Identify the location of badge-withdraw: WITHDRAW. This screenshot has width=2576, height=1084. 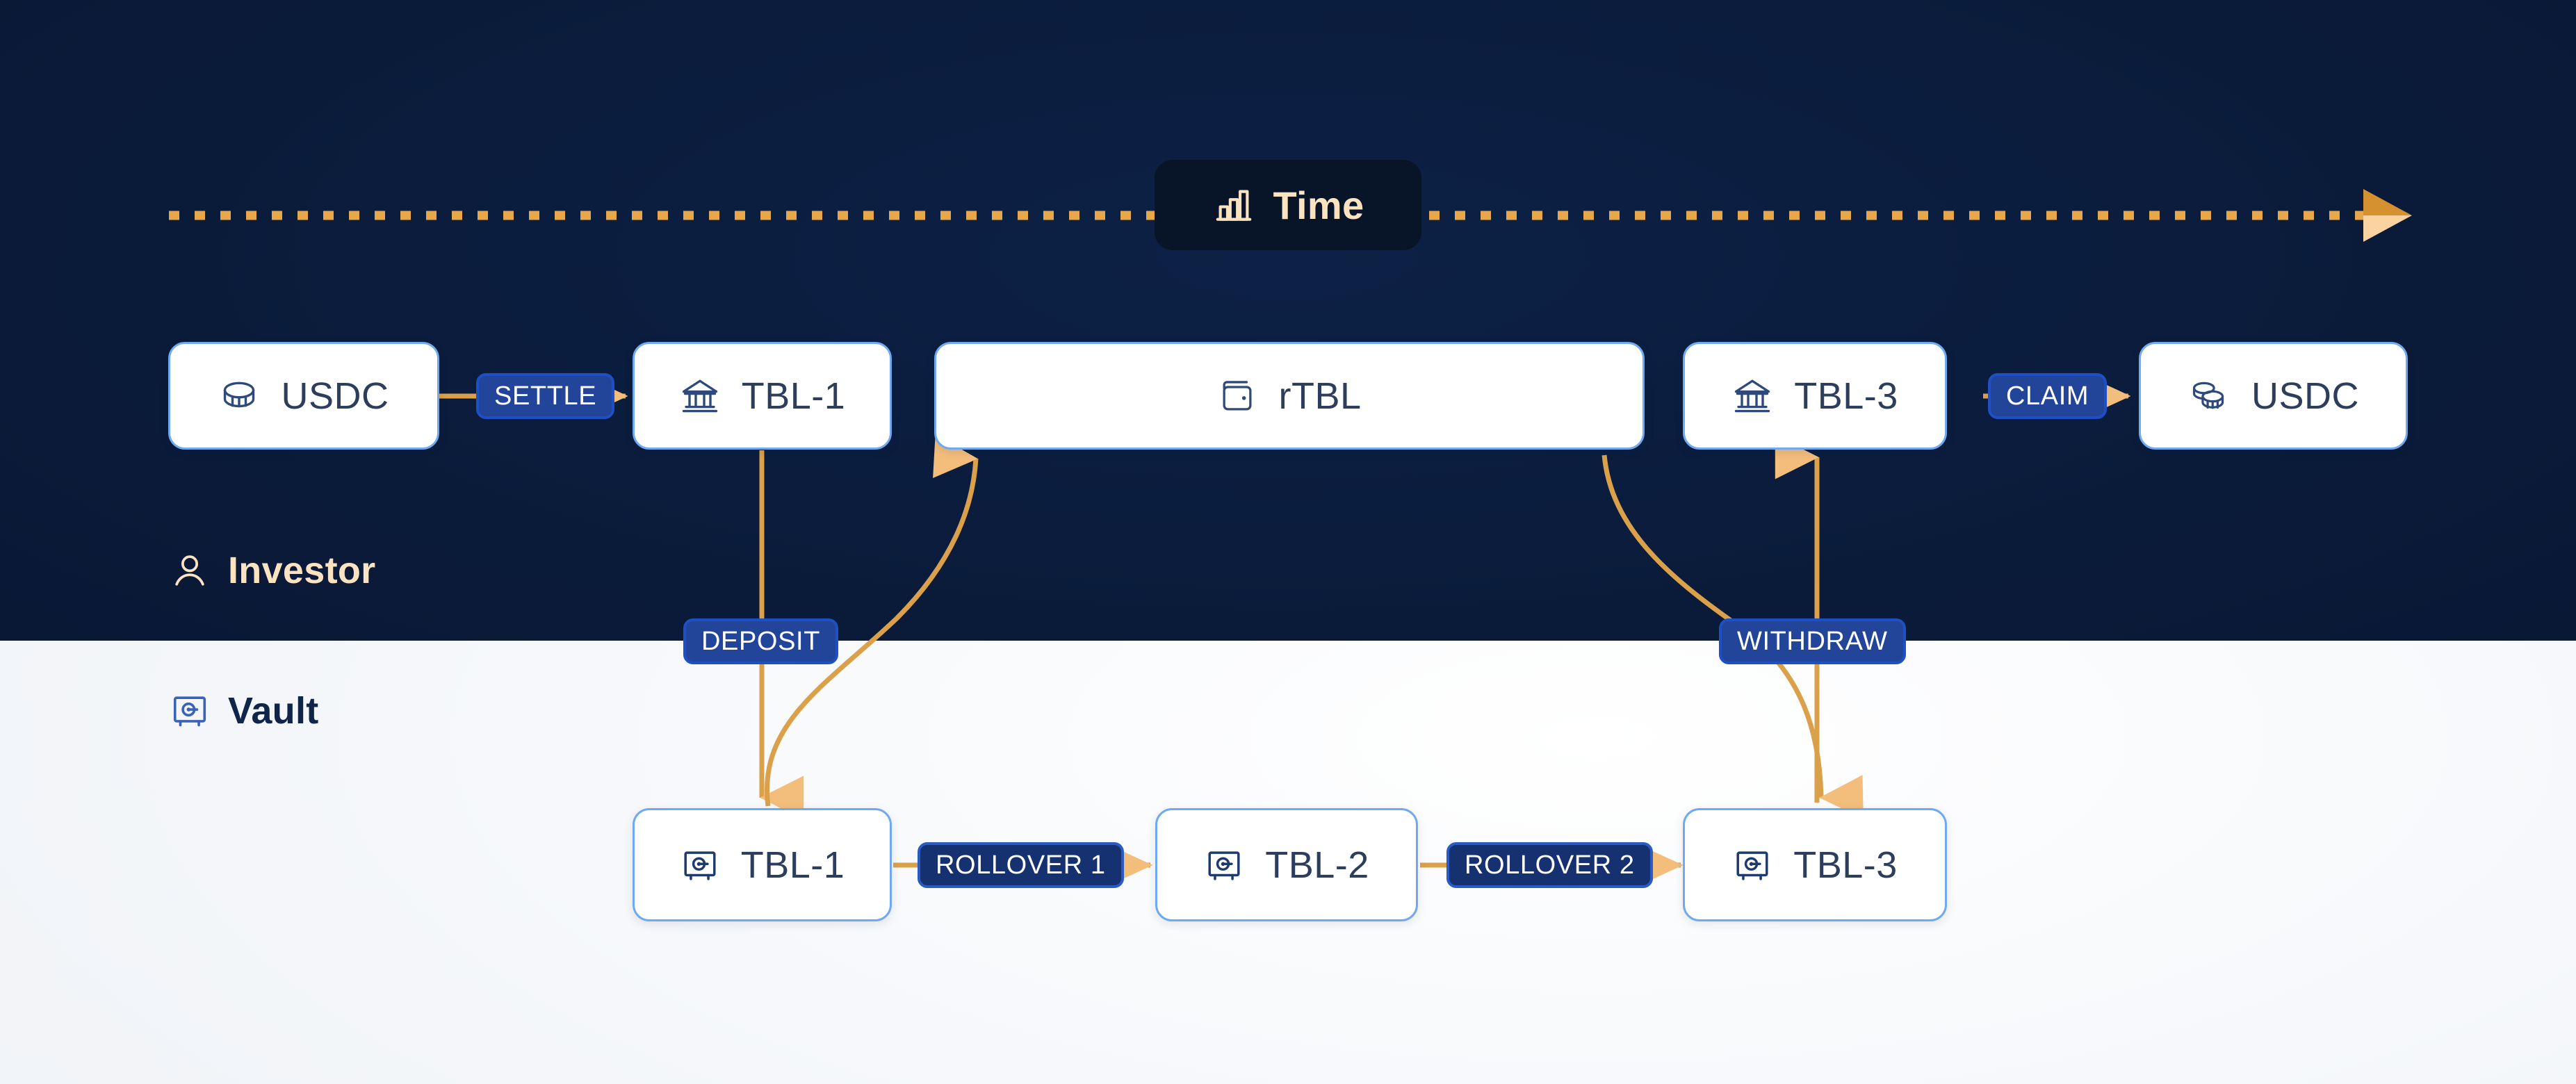
(1812, 641).